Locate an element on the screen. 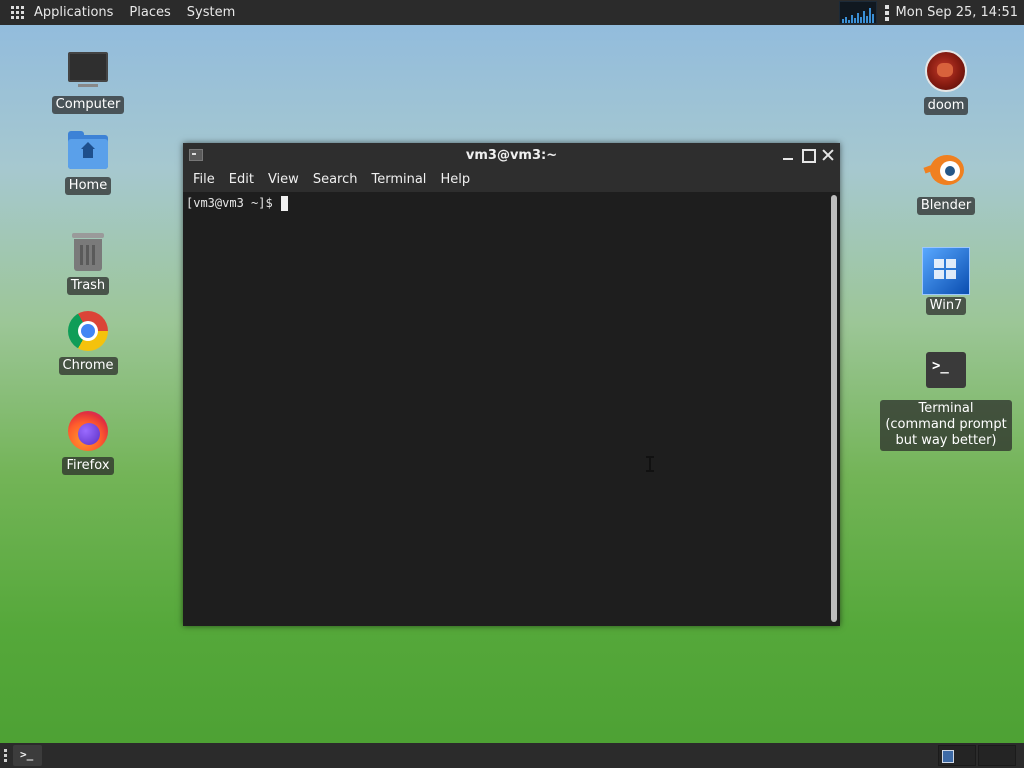 This screenshot has height=768, width=1024. minimize-button is located at coordinates (788, 155).